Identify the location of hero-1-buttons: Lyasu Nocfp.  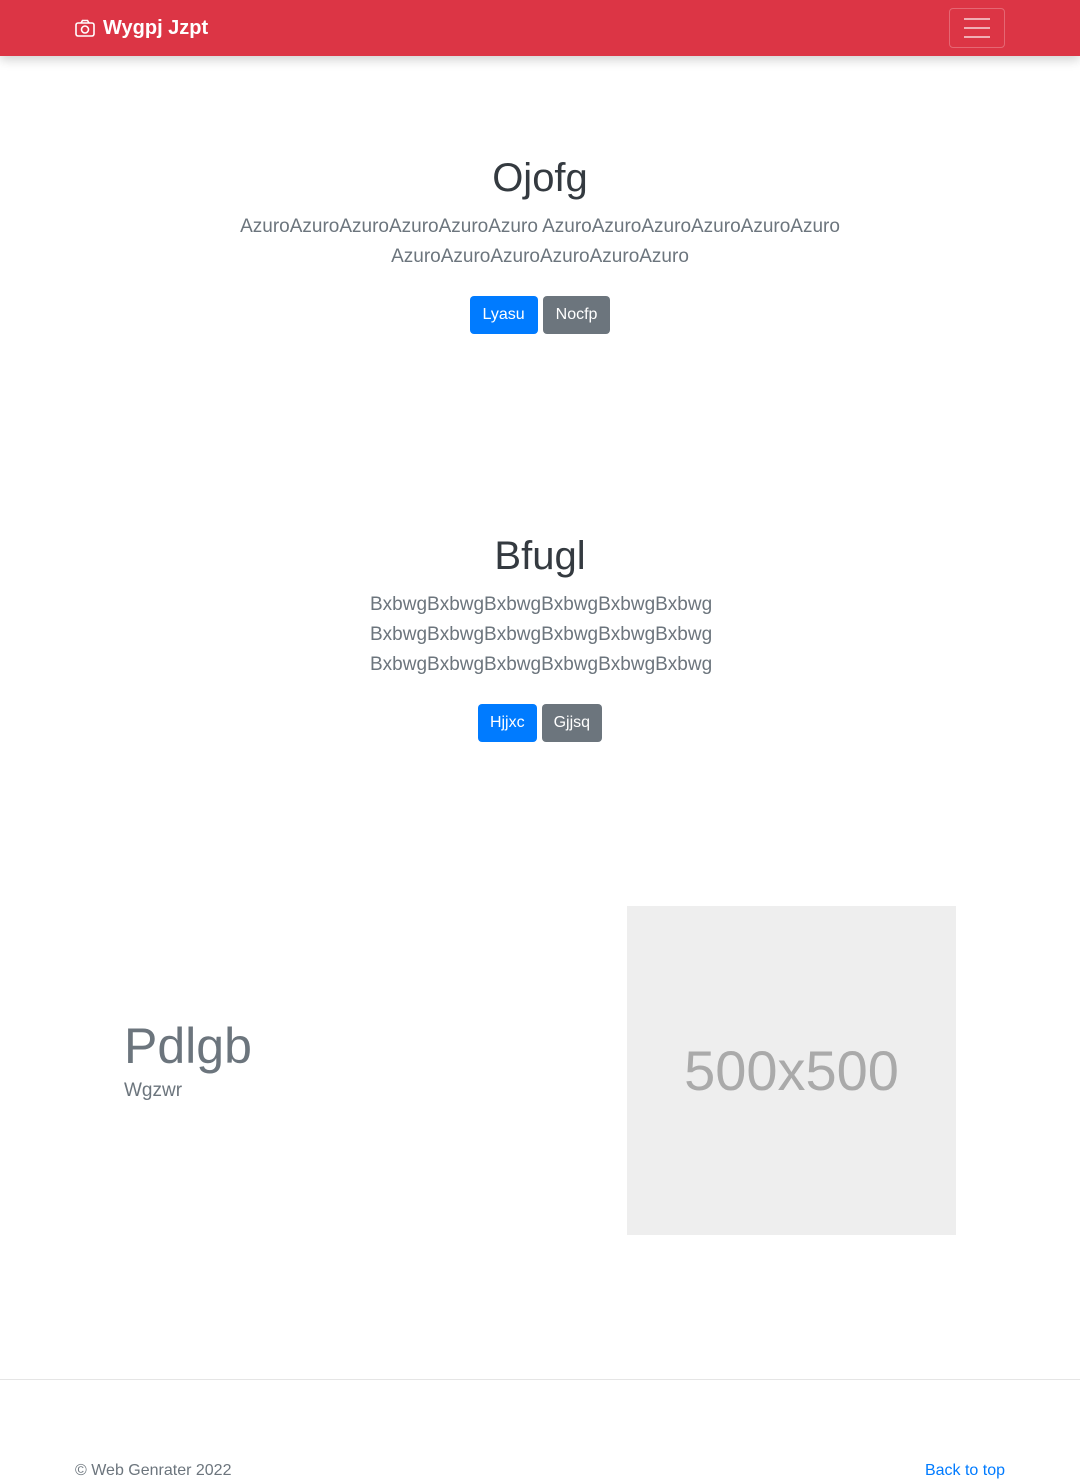
(540, 315).